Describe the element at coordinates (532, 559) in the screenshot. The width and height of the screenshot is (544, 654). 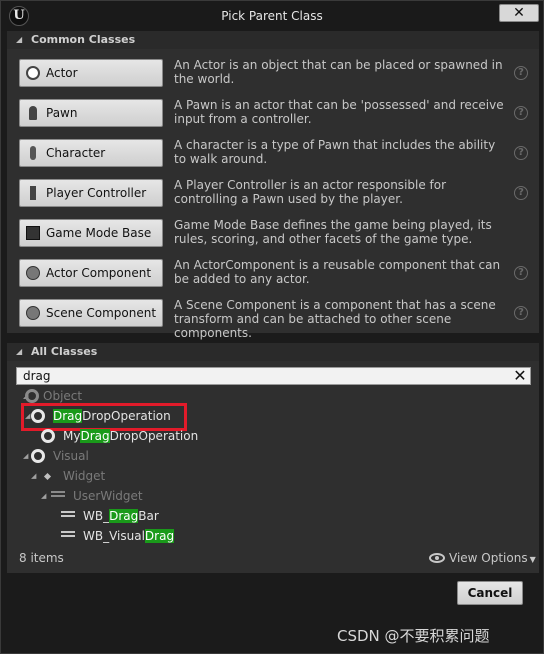
I see `chevron-down-icon: ▼` at that location.